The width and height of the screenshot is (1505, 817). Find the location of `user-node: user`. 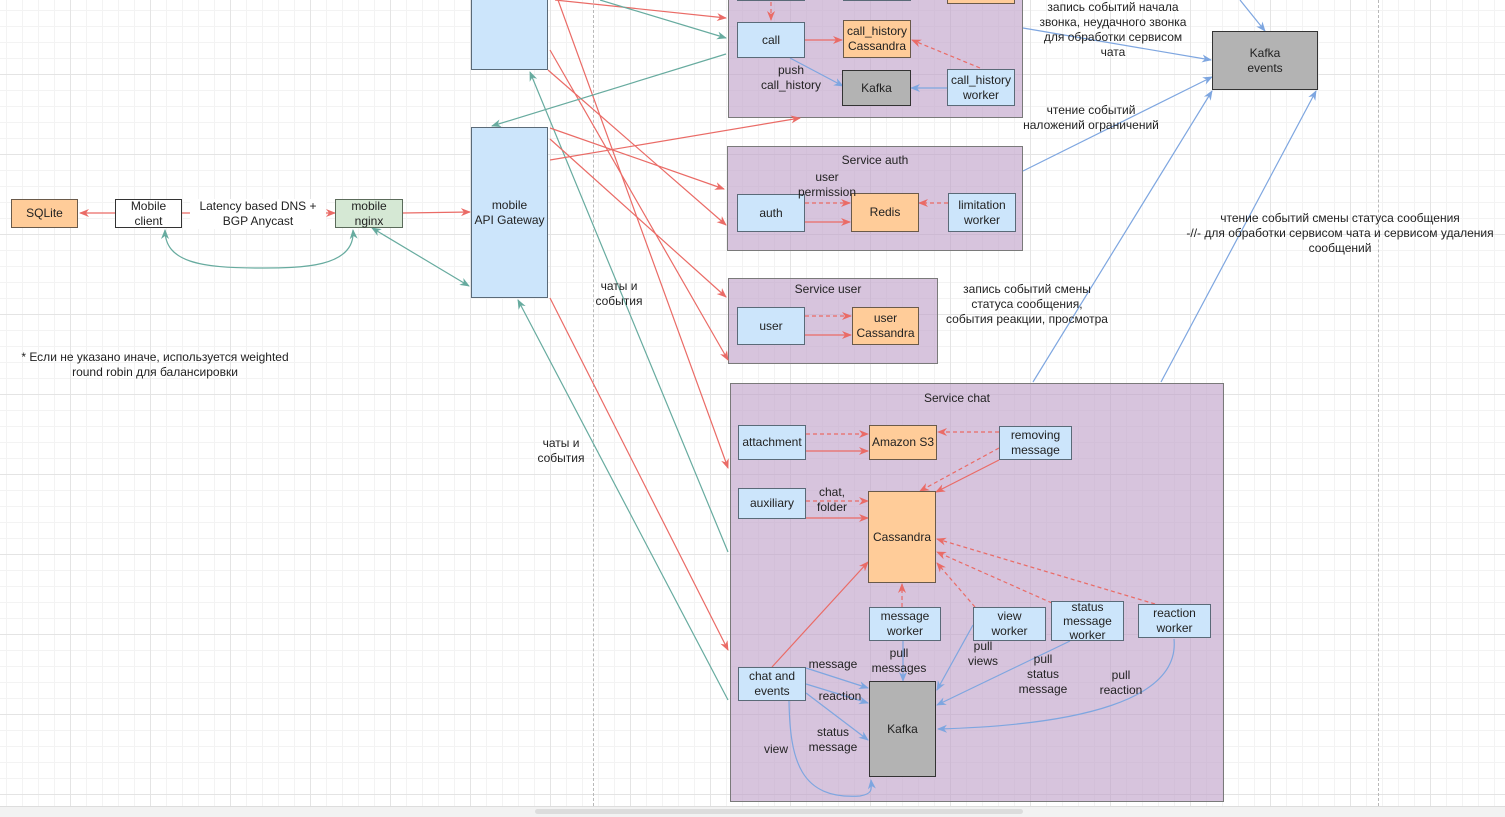

user-node: user is located at coordinates (771, 326).